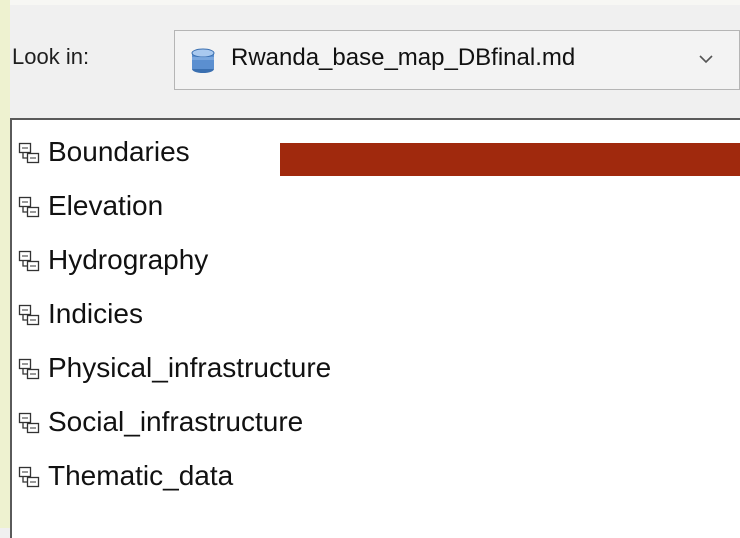 This screenshot has height=538, width=740. Describe the element at coordinates (376, 478) in the screenshot. I see `list-item: Thematic_data` at that location.